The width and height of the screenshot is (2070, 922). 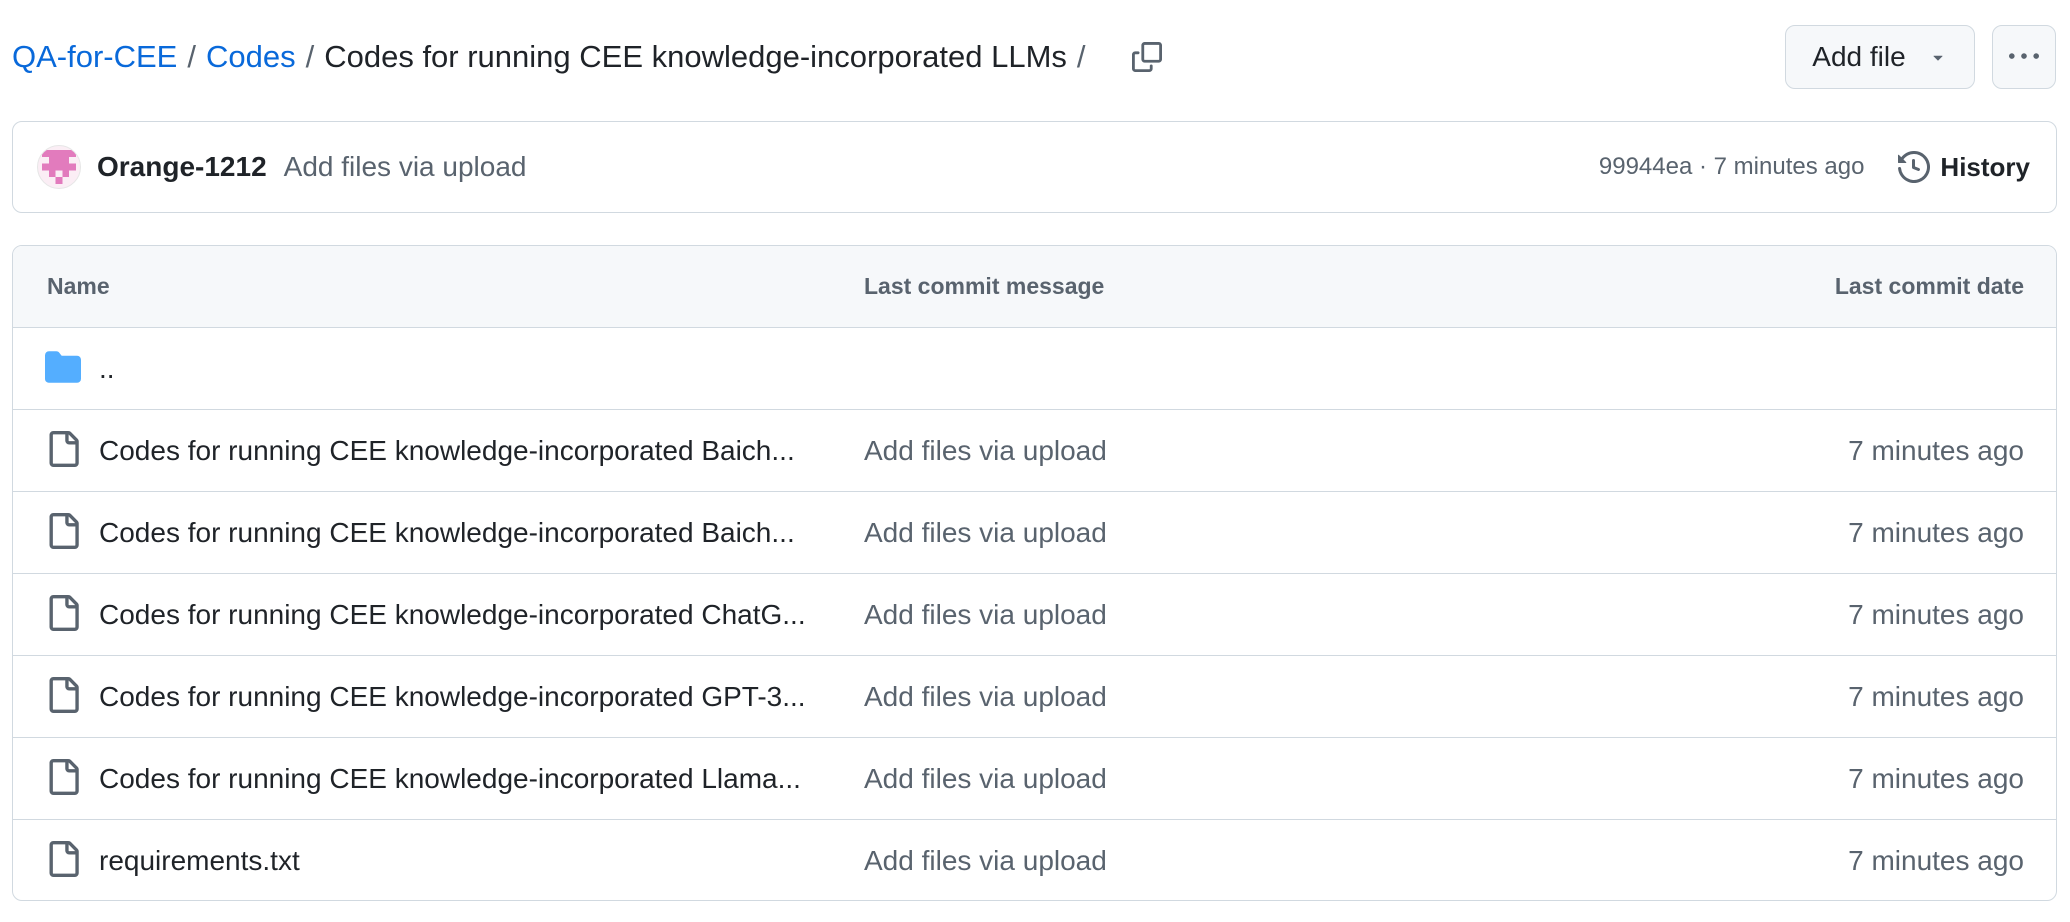 I want to click on add-file-label: Add file, so click(x=1859, y=56).